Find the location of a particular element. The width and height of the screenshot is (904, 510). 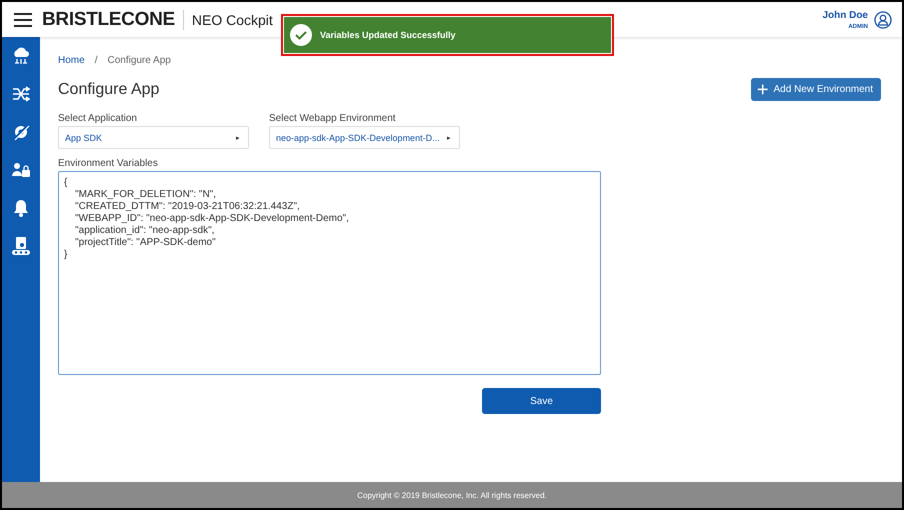

bell-icon is located at coordinates (21, 208).